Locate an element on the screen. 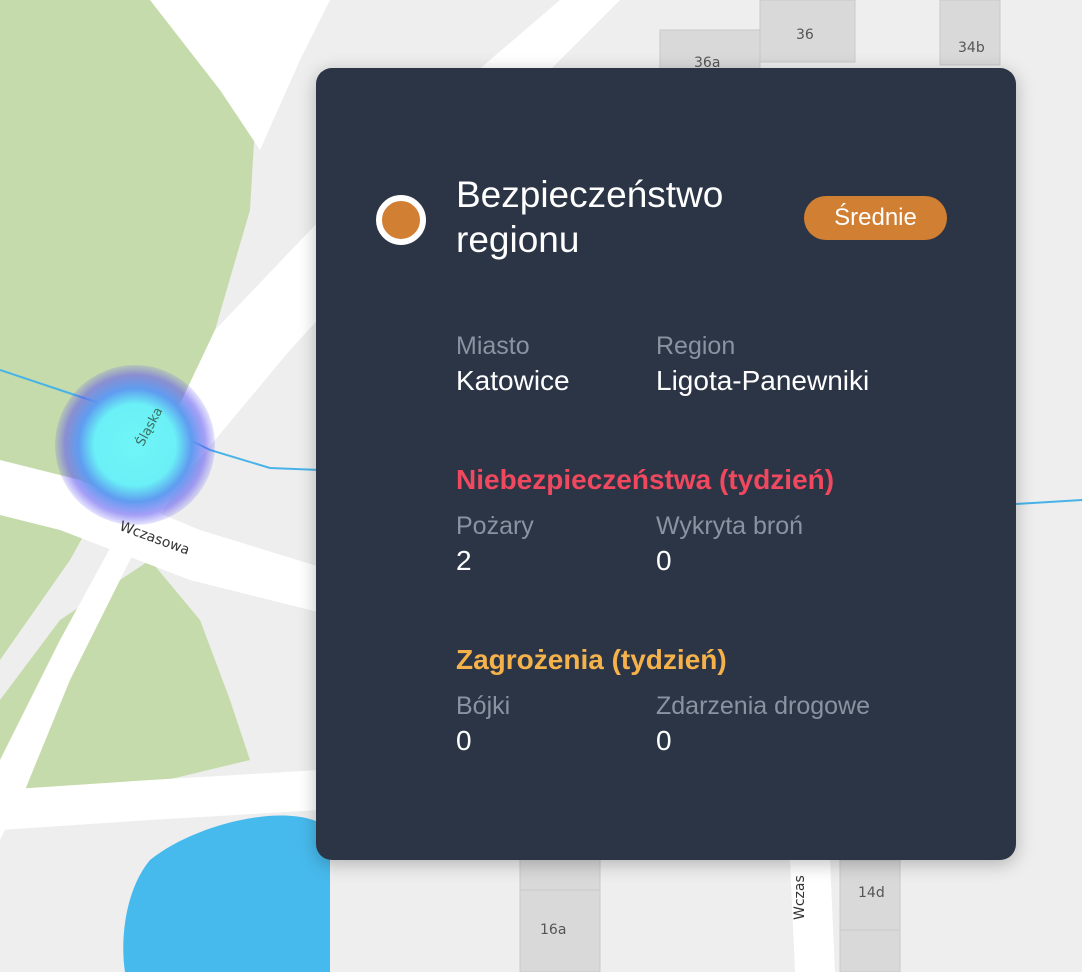  safety-status-icon is located at coordinates (401, 220).